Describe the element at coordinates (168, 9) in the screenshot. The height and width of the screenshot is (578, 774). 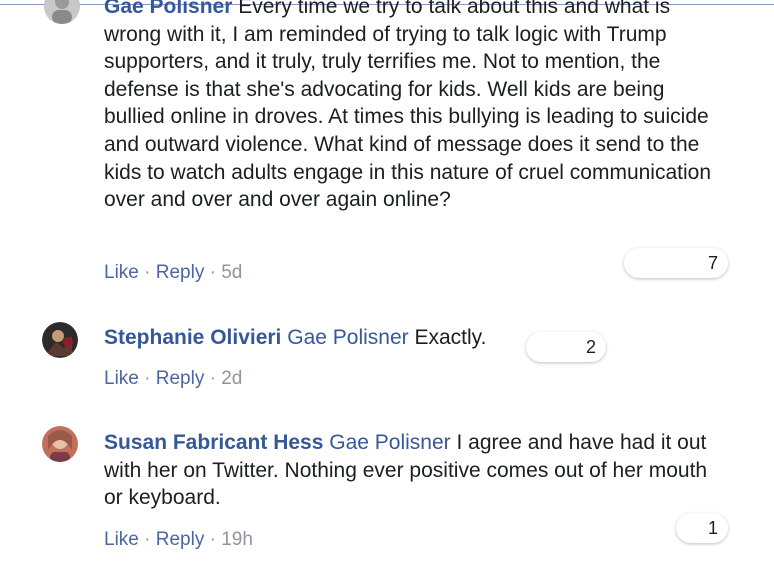
I see `author-link: Gae Polisner` at that location.